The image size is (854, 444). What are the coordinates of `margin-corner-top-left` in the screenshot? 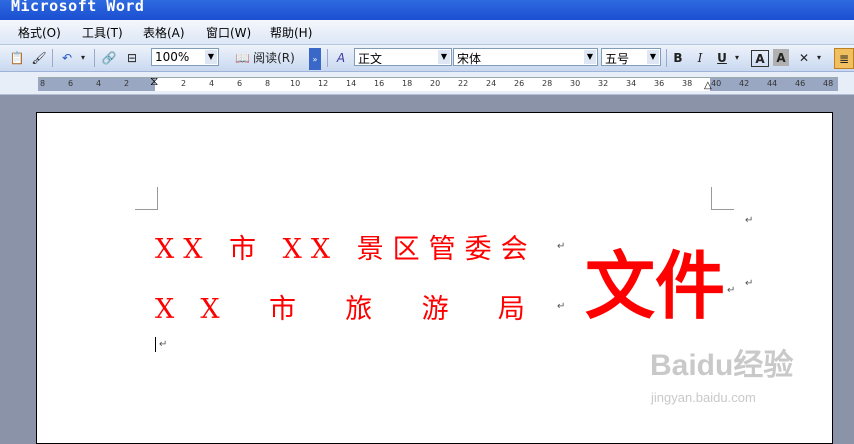 It's located at (146, 198).